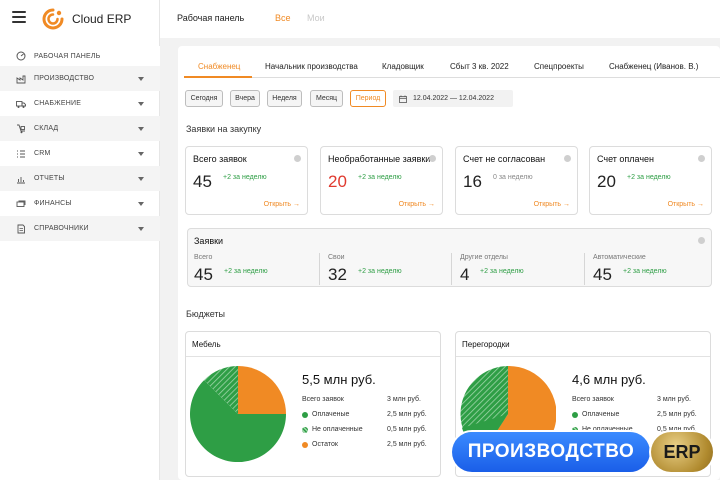 This screenshot has height=480, width=720. I want to click on card-title: Необработанные заявки, so click(379, 159).